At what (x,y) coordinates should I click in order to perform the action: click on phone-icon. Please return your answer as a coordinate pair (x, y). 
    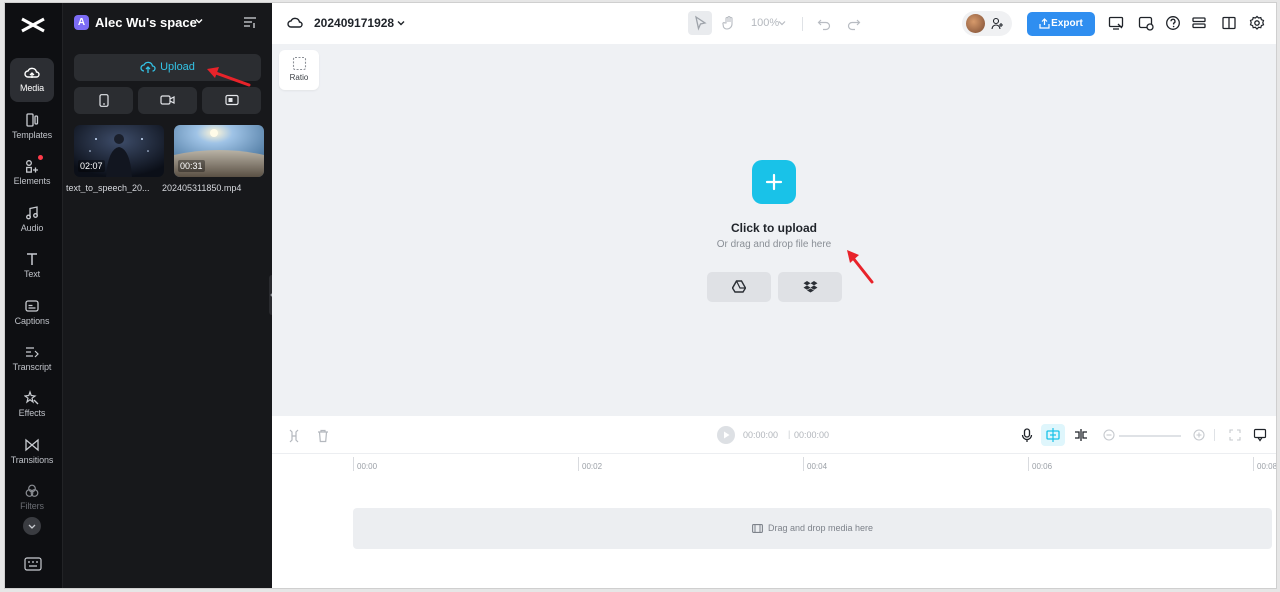
    Looking at the image, I should click on (103, 100).